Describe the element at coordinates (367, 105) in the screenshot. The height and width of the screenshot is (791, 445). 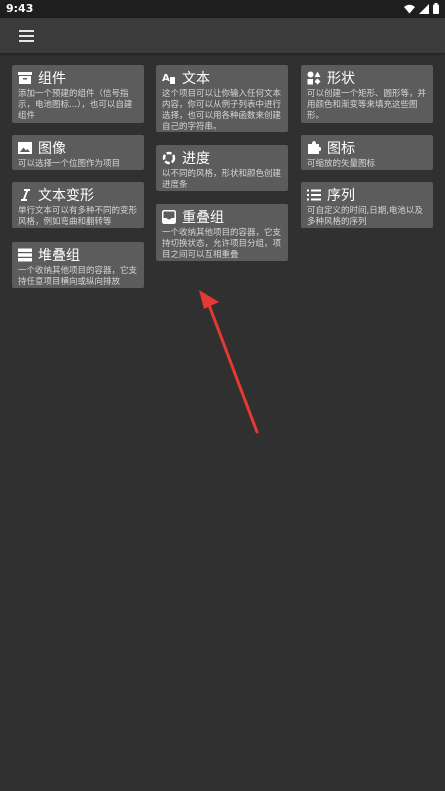
I see `card-description: 可以创建一个矩形、圆形等，并用颜色和渐变等来填充这些图形。` at that location.